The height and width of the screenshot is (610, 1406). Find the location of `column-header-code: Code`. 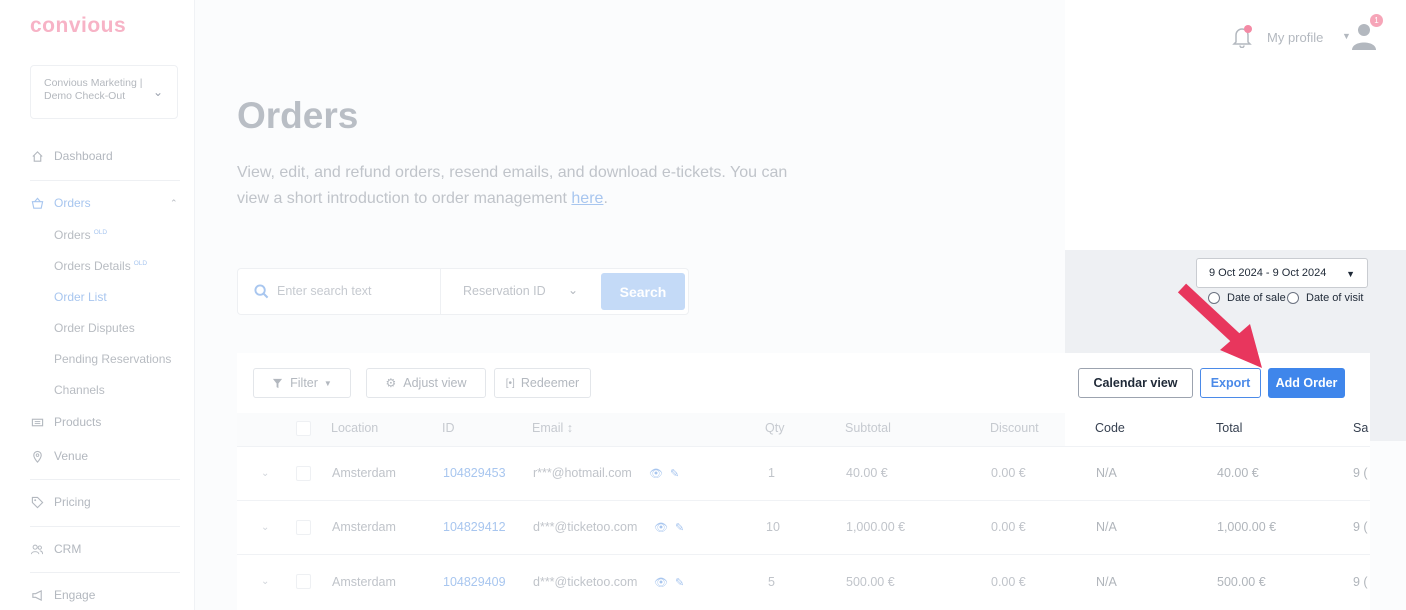

column-header-code: Code is located at coordinates (1110, 428).